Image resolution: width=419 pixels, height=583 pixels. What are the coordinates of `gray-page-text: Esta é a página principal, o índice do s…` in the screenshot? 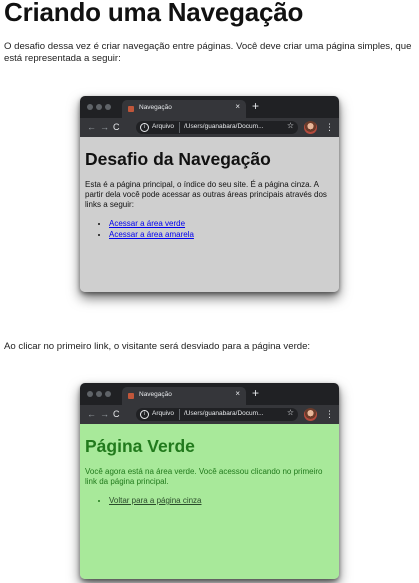 It's located at (206, 194).